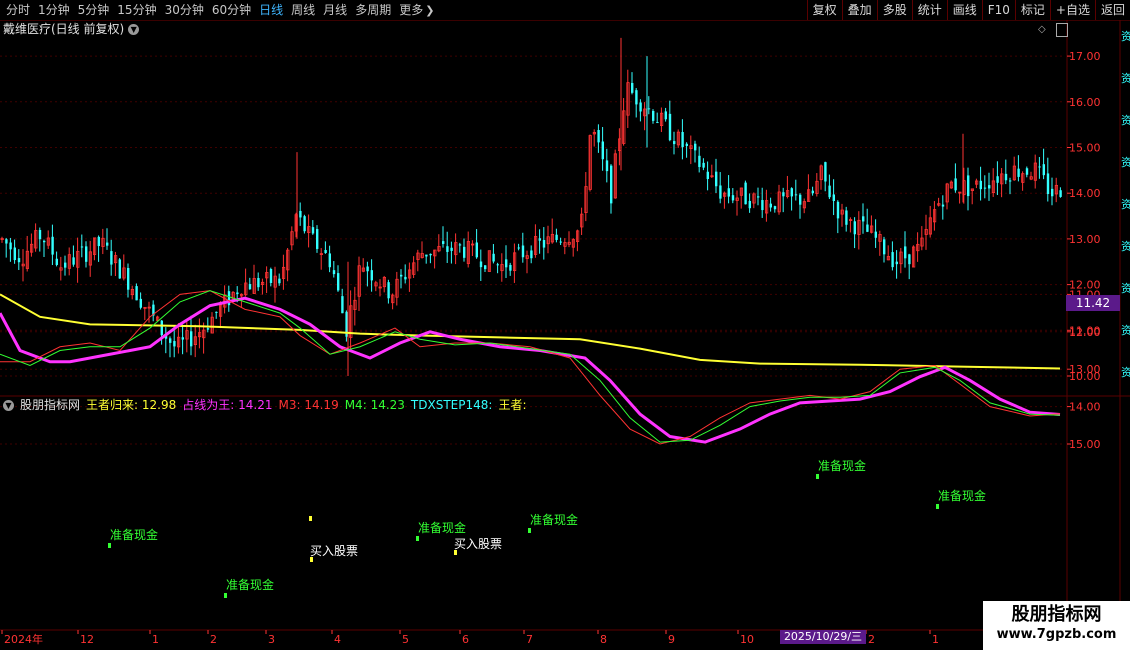 The height and width of the screenshot is (650, 1130). I want to click on watermark-url: www.7gpzb.com, so click(1056, 634).